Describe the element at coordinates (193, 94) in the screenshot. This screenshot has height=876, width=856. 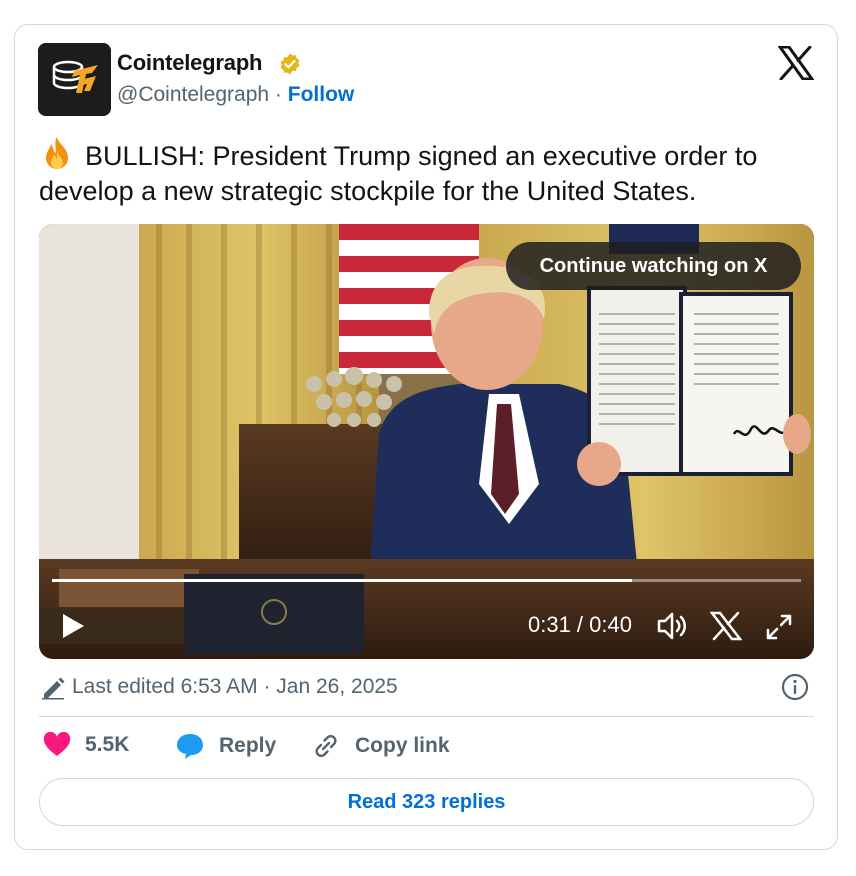
I see `author-handle: @Cointelegraph` at that location.